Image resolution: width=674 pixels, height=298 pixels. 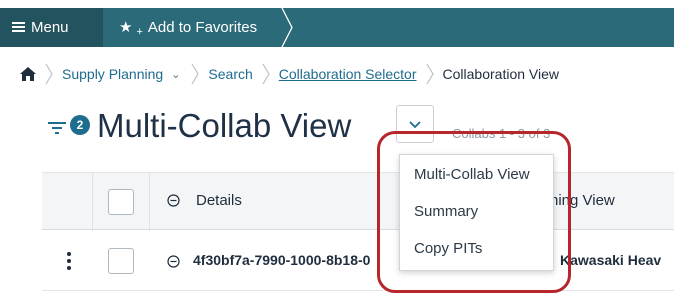 What do you see at coordinates (69, 261) in the screenshot?
I see `kebab-menu-icon` at bounding box center [69, 261].